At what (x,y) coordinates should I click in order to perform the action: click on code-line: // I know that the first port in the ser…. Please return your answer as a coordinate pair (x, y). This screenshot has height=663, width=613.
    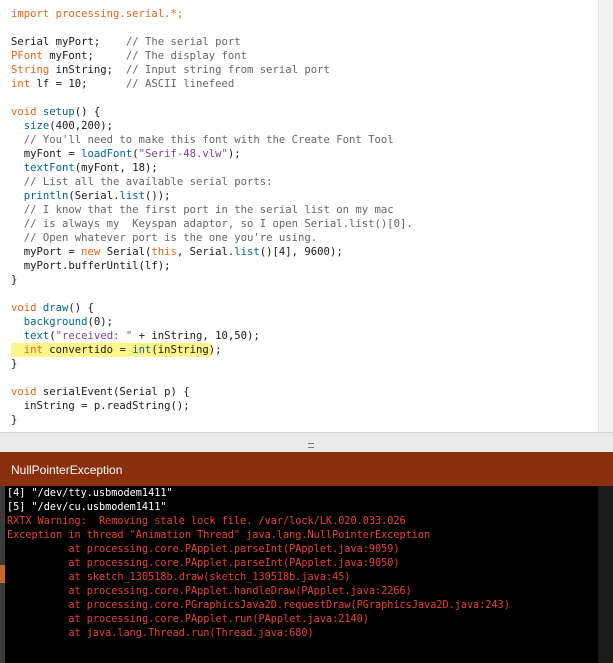
    Looking at the image, I should click on (212, 210).